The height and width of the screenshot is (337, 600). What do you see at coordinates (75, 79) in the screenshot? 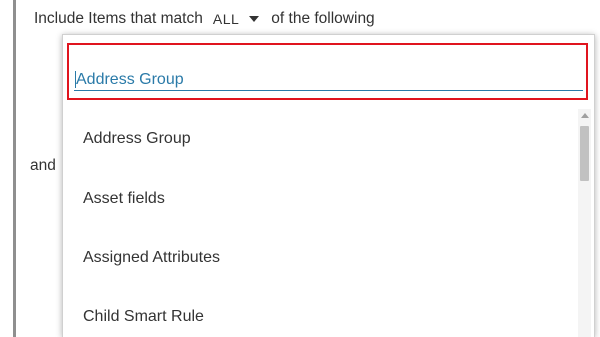
I see `text-cursor` at bounding box center [75, 79].